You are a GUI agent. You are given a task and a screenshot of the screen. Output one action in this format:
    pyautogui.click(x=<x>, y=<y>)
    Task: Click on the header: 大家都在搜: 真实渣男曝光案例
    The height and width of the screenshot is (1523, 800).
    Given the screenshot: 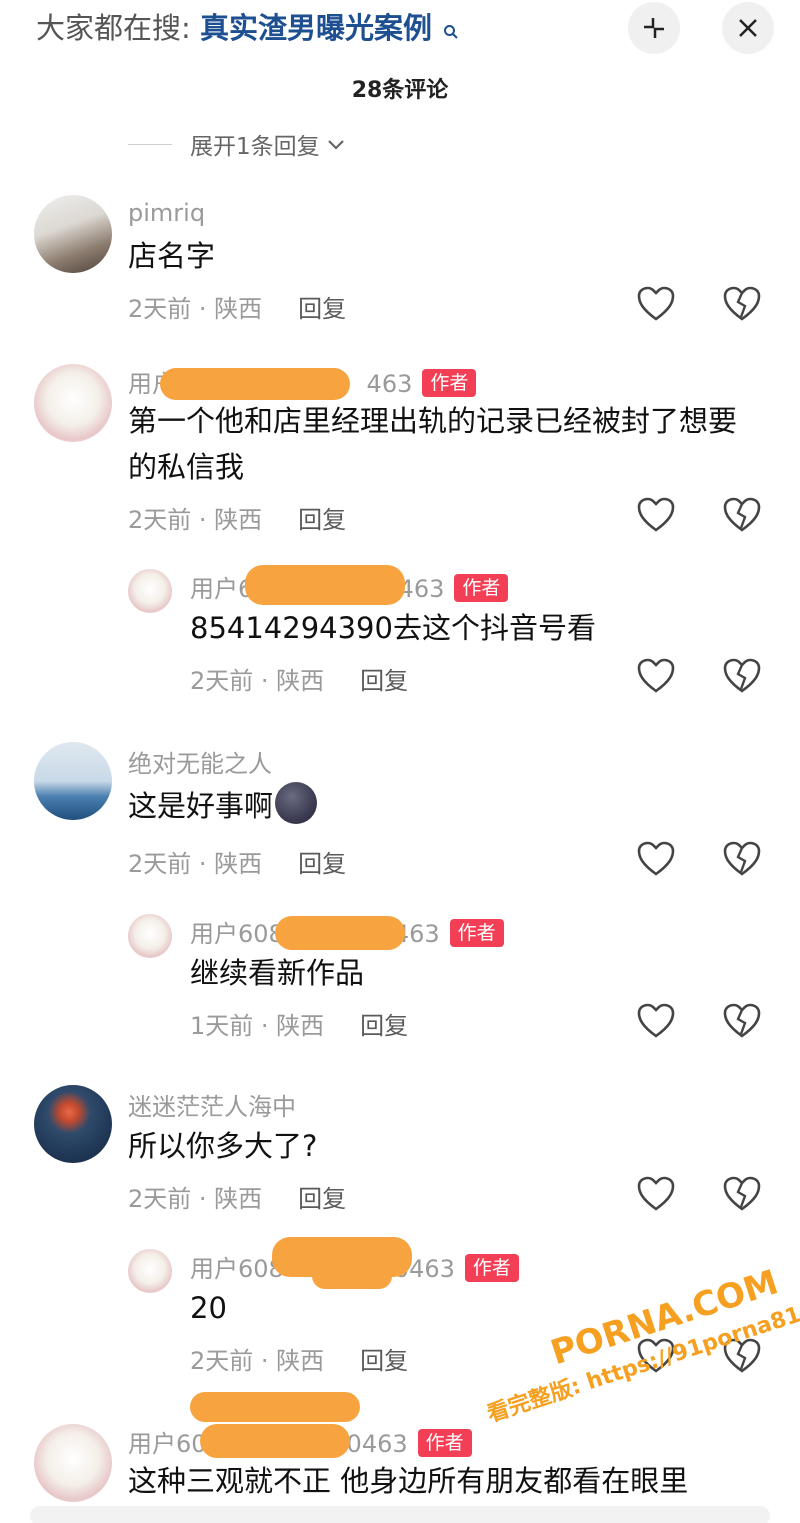 What is the action you would take?
    pyautogui.click(x=400, y=35)
    